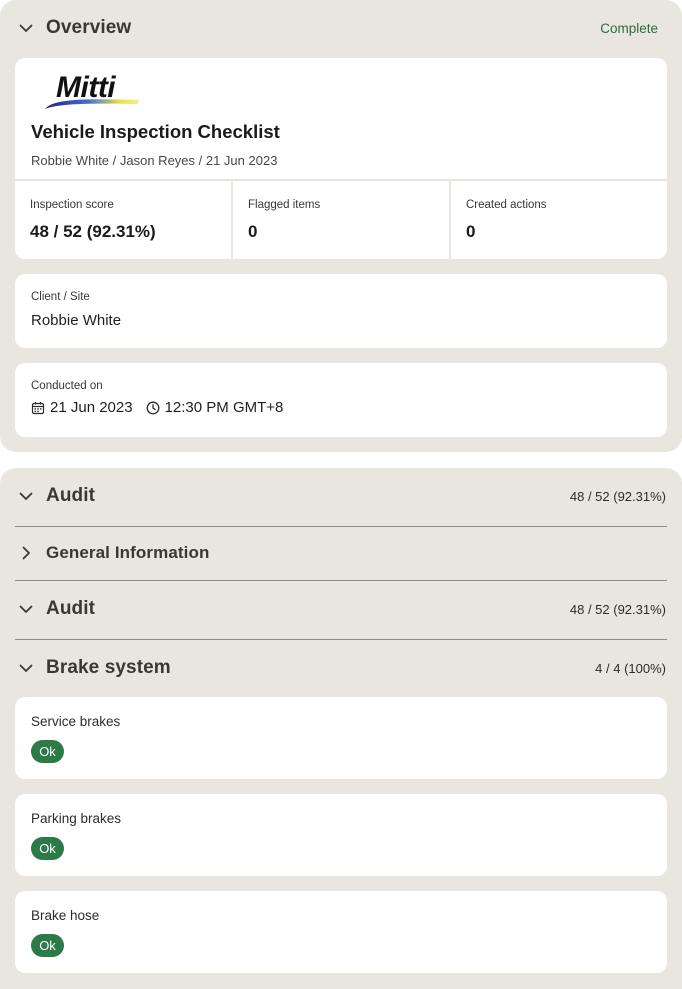 The height and width of the screenshot is (989, 682). Describe the element at coordinates (76, 721) in the screenshot. I see `item-label: Service brakes` at that location.